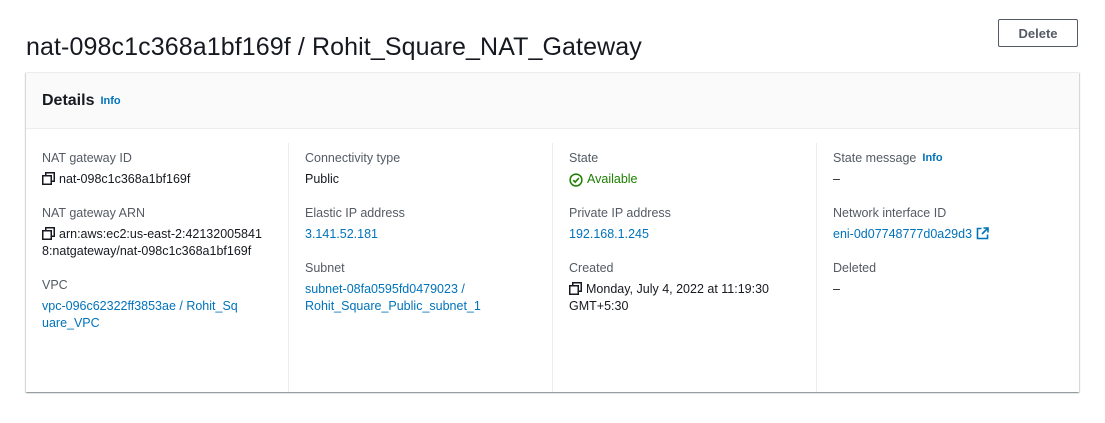 This screenshot has height=423, width=1105. I want to click on deleted-value: –, so click(836, 289).